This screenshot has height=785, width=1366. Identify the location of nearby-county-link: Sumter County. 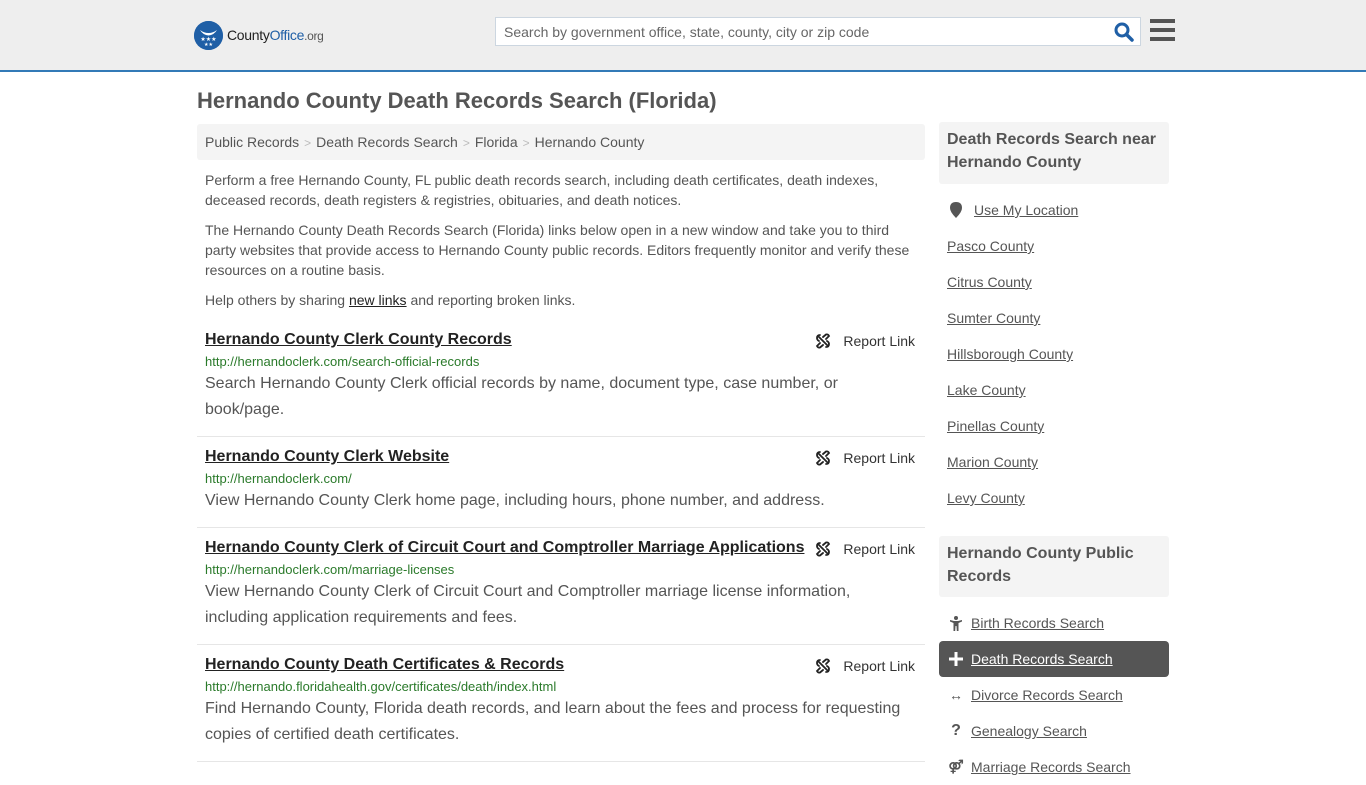
(993, 318).